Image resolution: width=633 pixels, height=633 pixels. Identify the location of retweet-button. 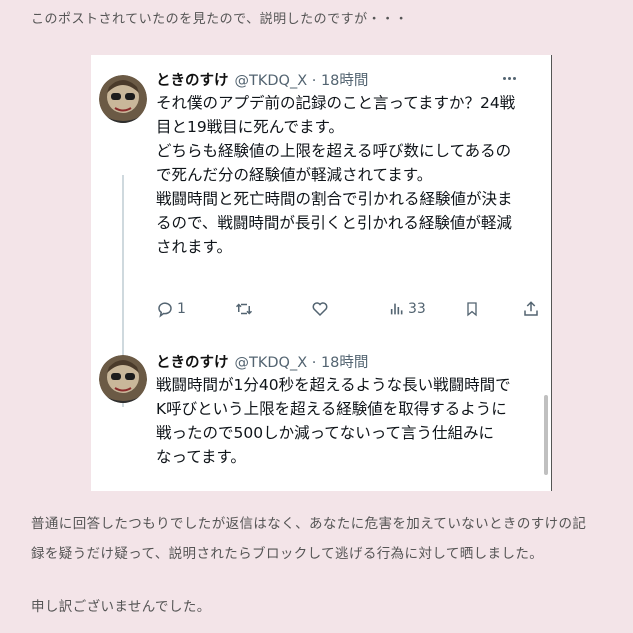
(245, 309).